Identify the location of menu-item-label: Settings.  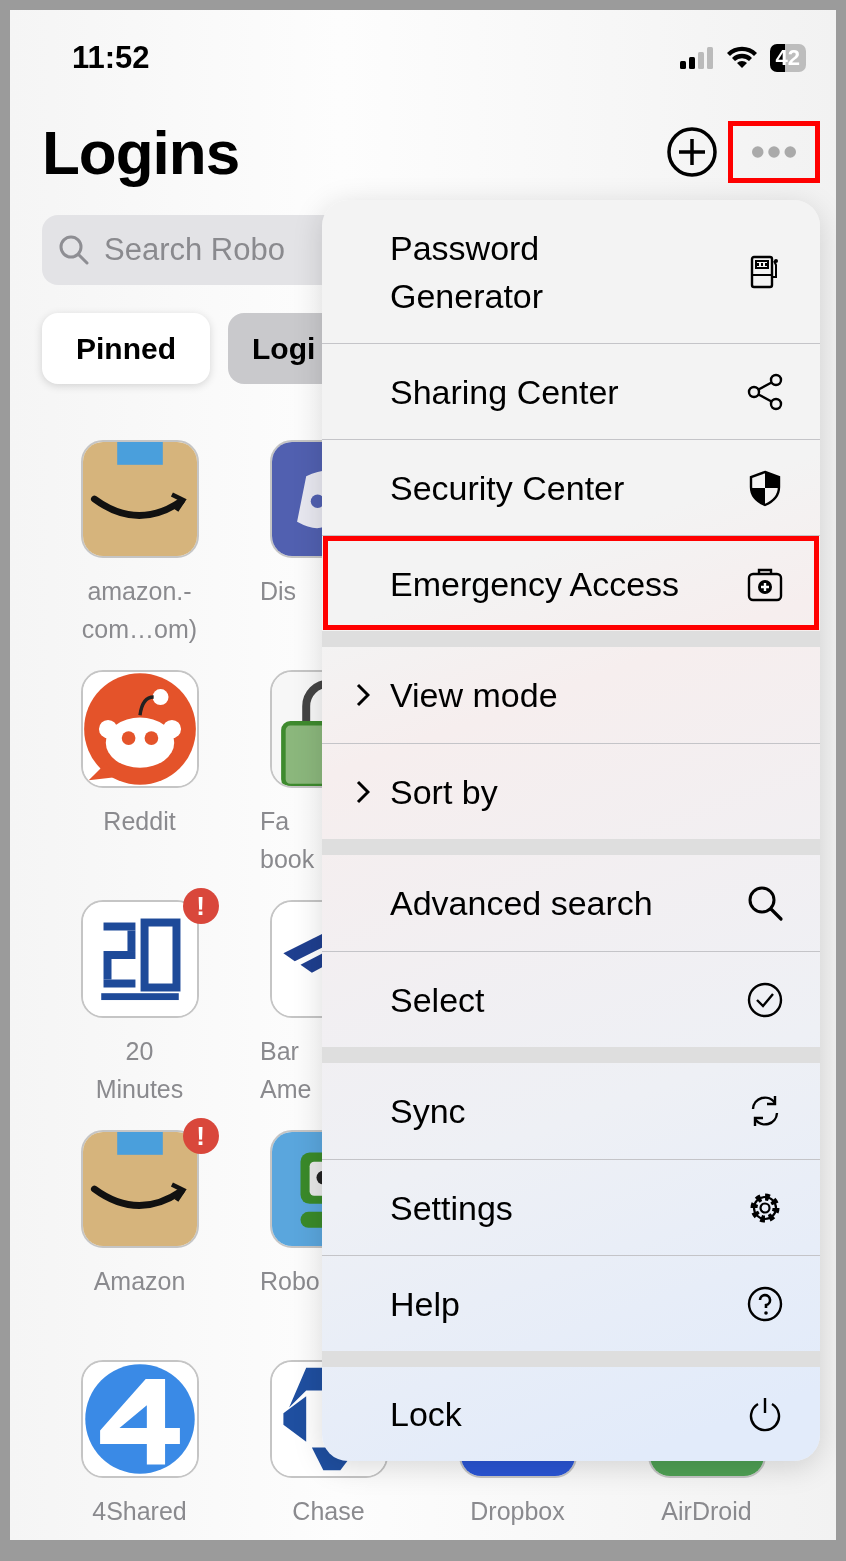
(452, 1208).